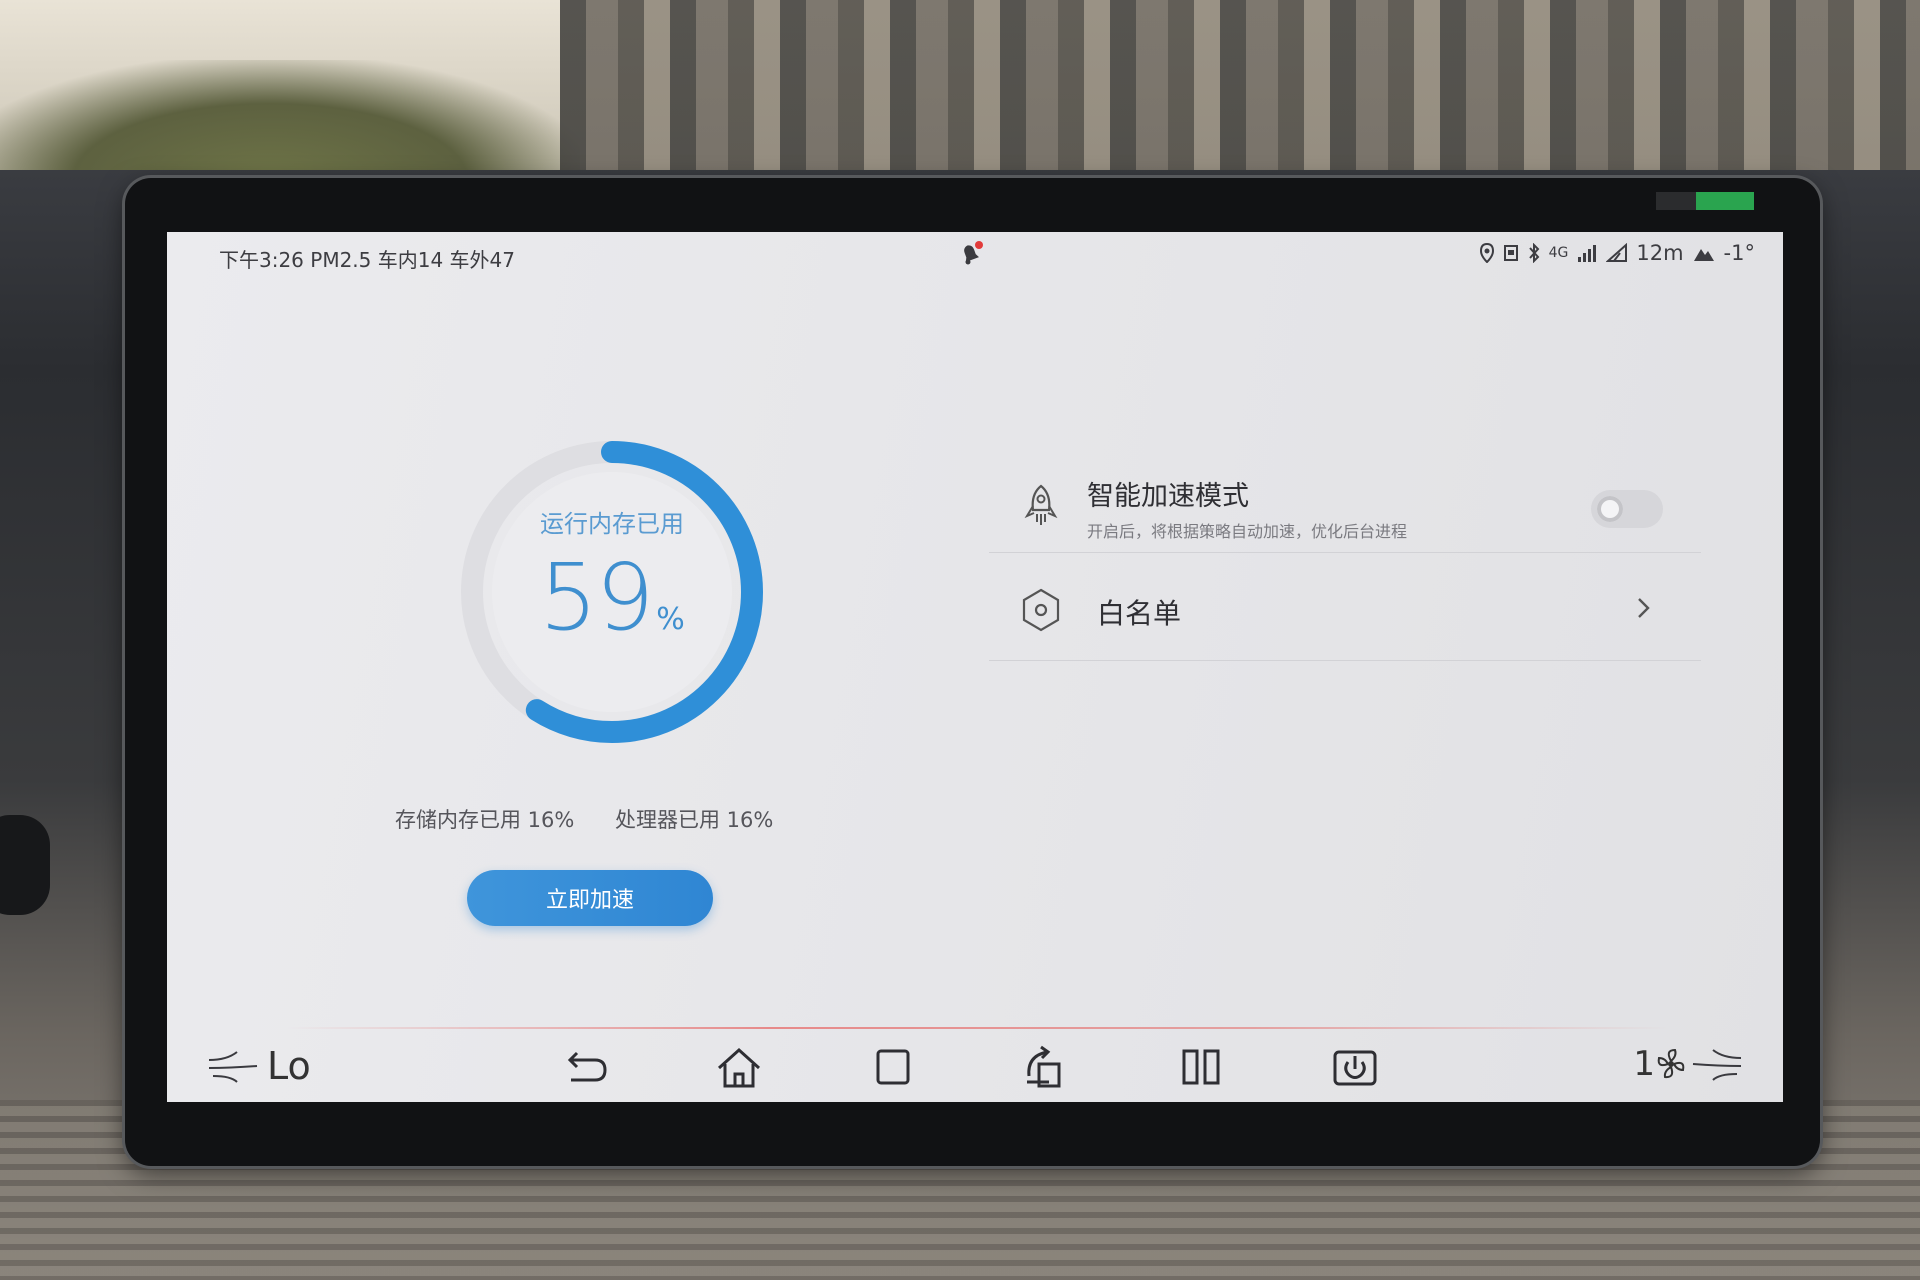 This screenshot has height=1280, width=1920. Describe the element at coordinates (1247, 531) in the screenshot. I see `smart-boost-description: 开启后，将根据策略自动加速，优化后台进程` at that location.